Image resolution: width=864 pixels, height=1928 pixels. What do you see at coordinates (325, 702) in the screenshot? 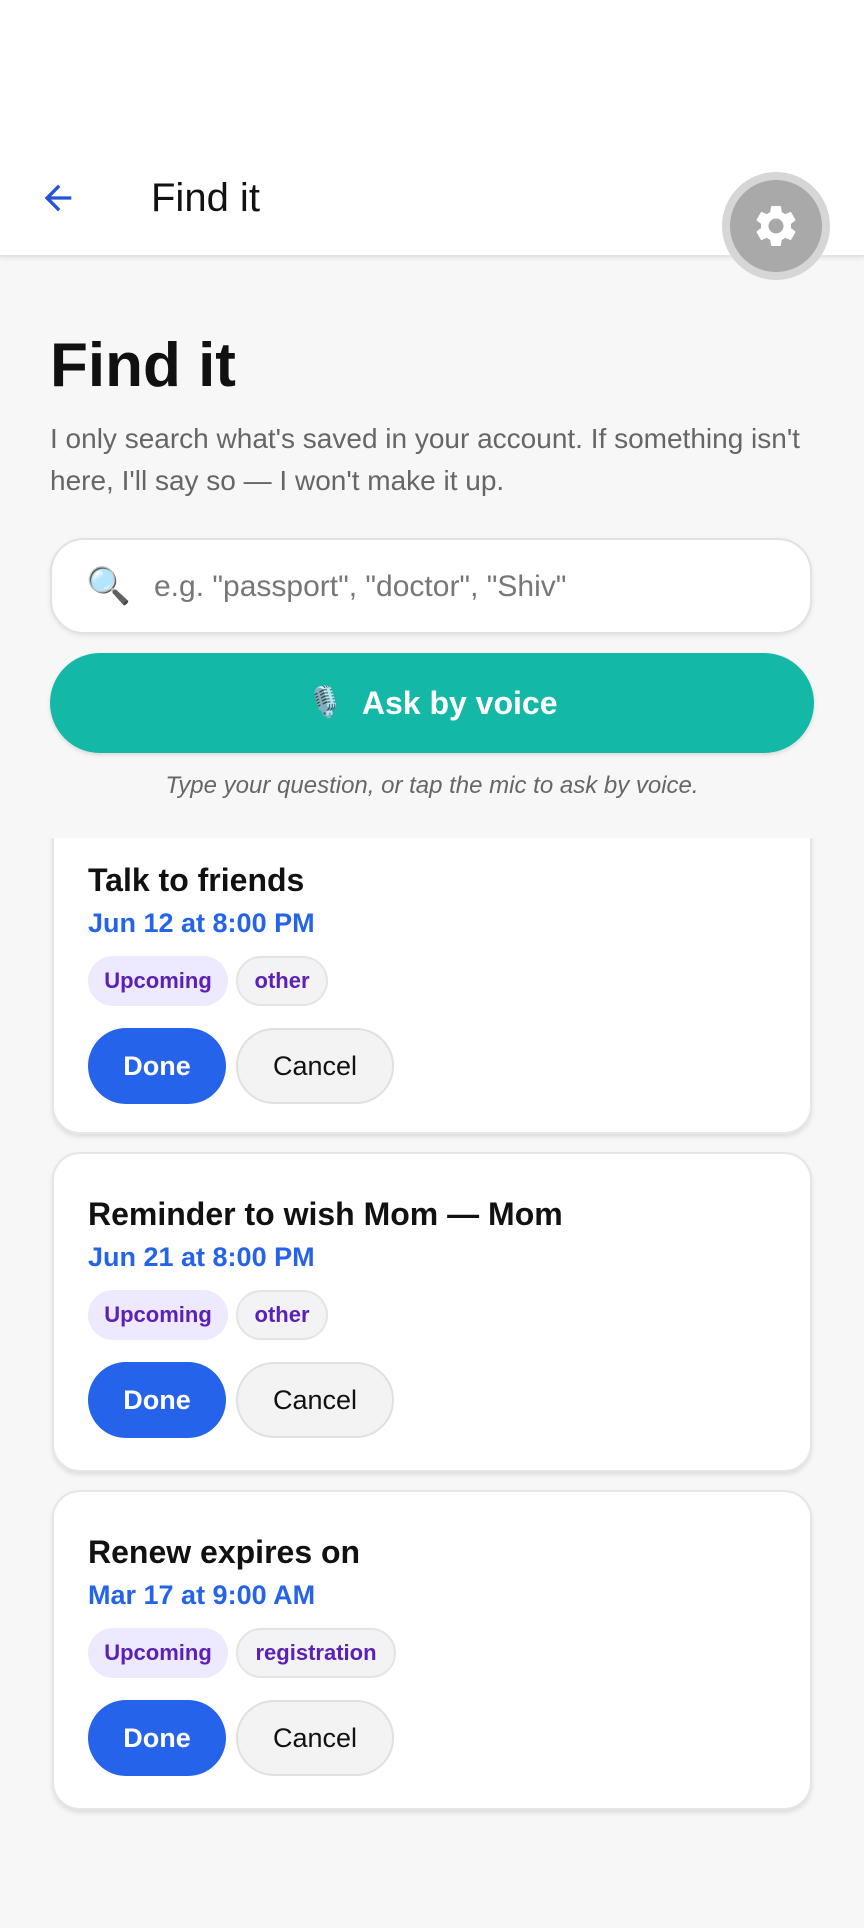
I see `microphone-icon: 🎙️` at bounding box center [325, 702].